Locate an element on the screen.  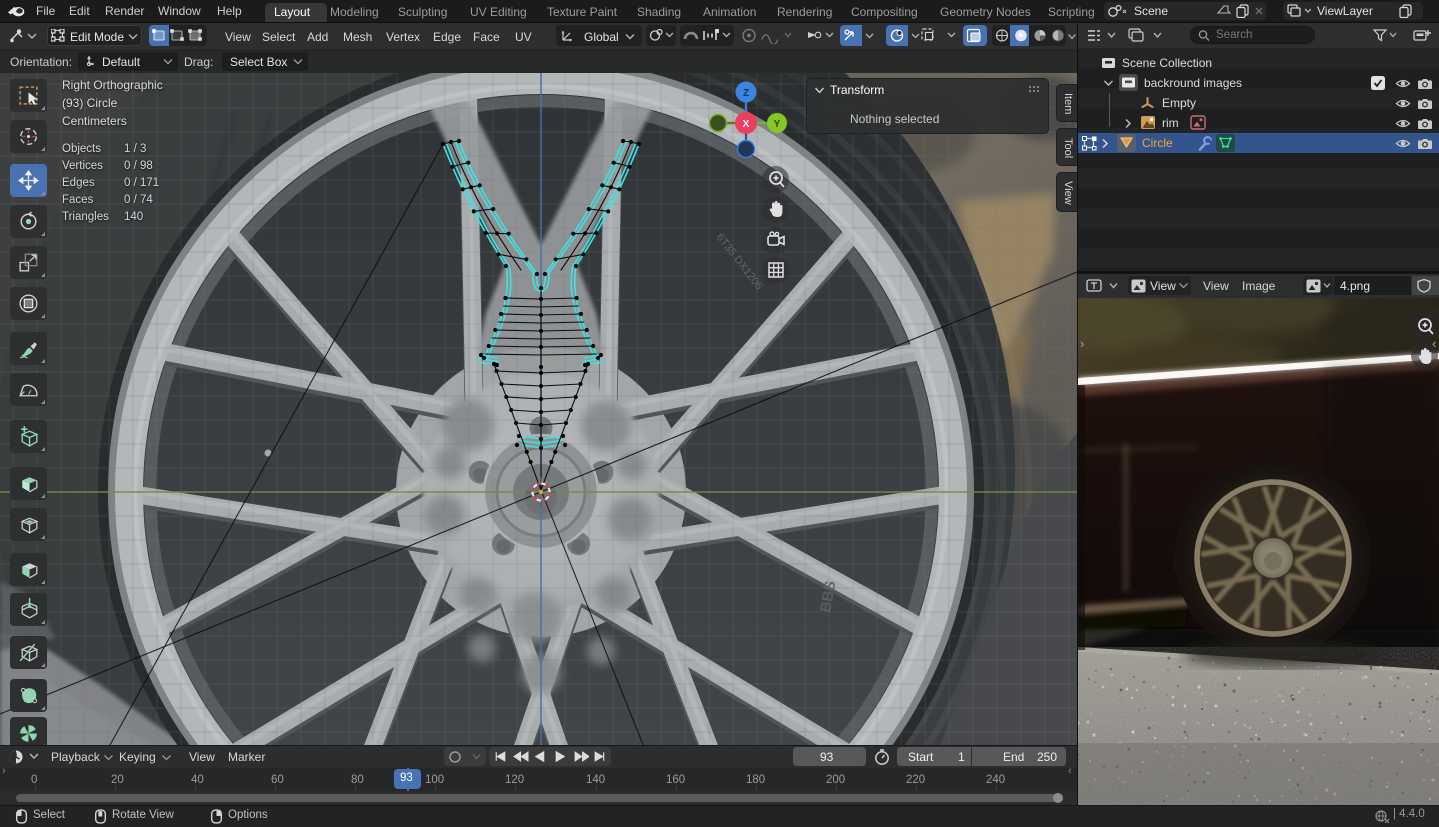
svg-text: Z is located at coordinates (746, 93).